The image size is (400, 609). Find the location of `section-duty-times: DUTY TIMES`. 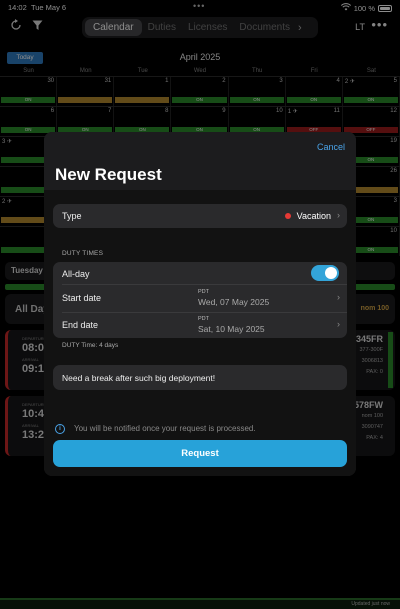

section-duty-times: DUTY TIMES is located at coordinates (83, 253).